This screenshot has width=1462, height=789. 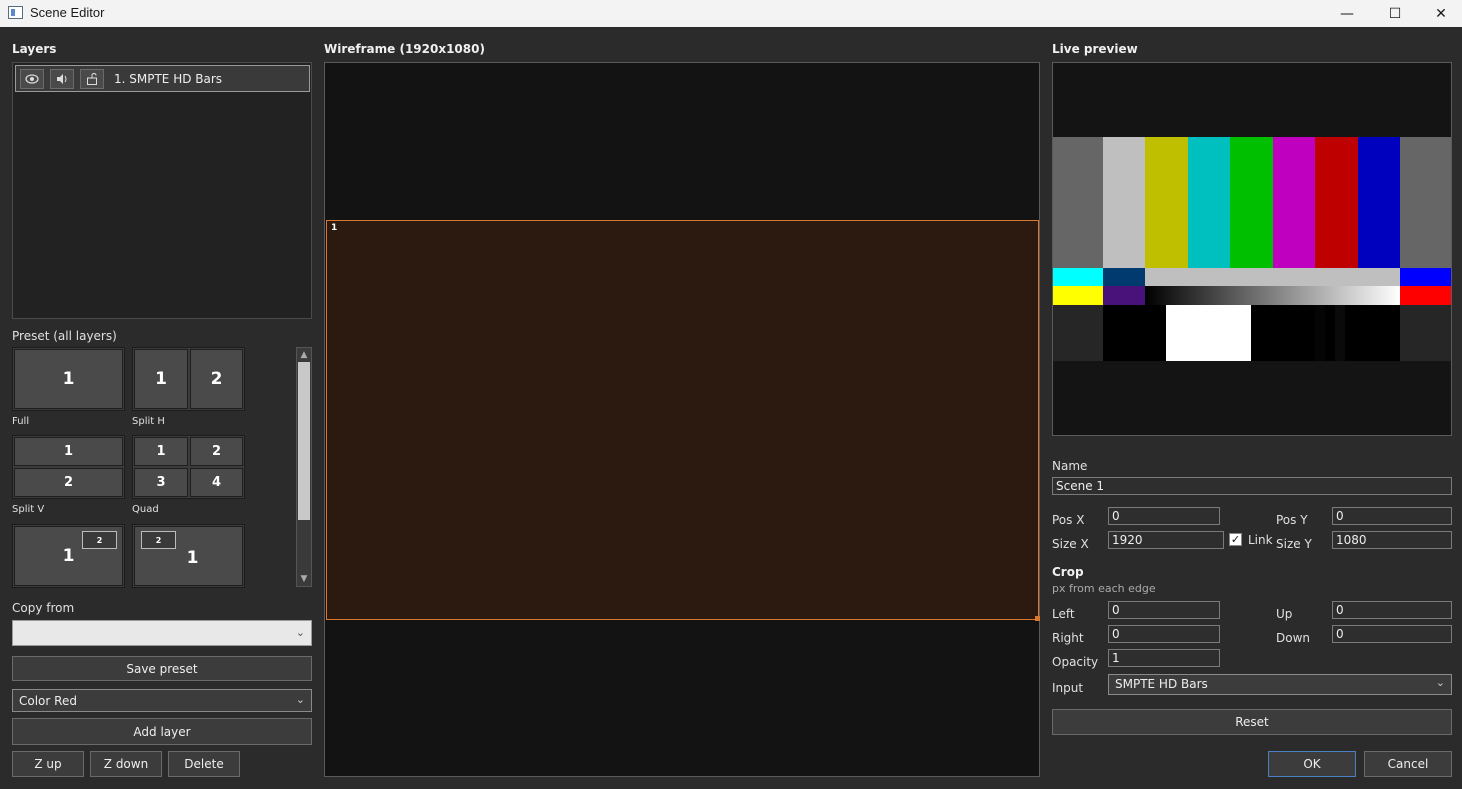 I want to click on wireframe-layer-number: 1, so click(x=334, y=228).